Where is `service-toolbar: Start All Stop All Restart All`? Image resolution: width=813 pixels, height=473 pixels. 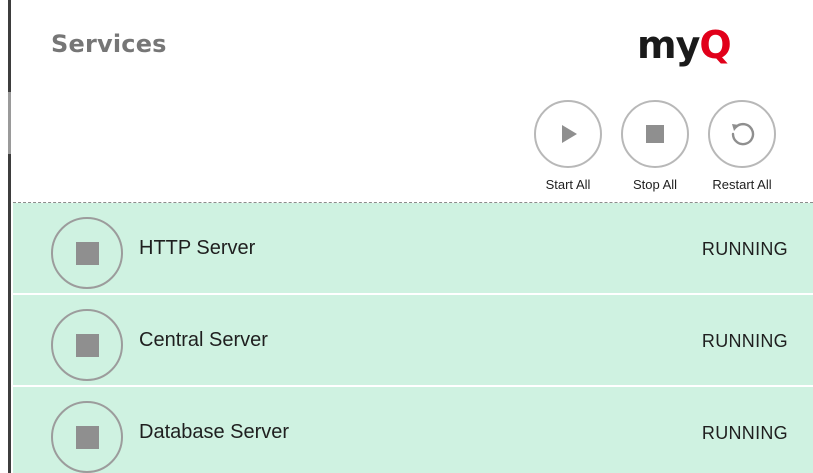 service-toolbar: Start All Stop All Restart All is located at coordinates (664, 148).